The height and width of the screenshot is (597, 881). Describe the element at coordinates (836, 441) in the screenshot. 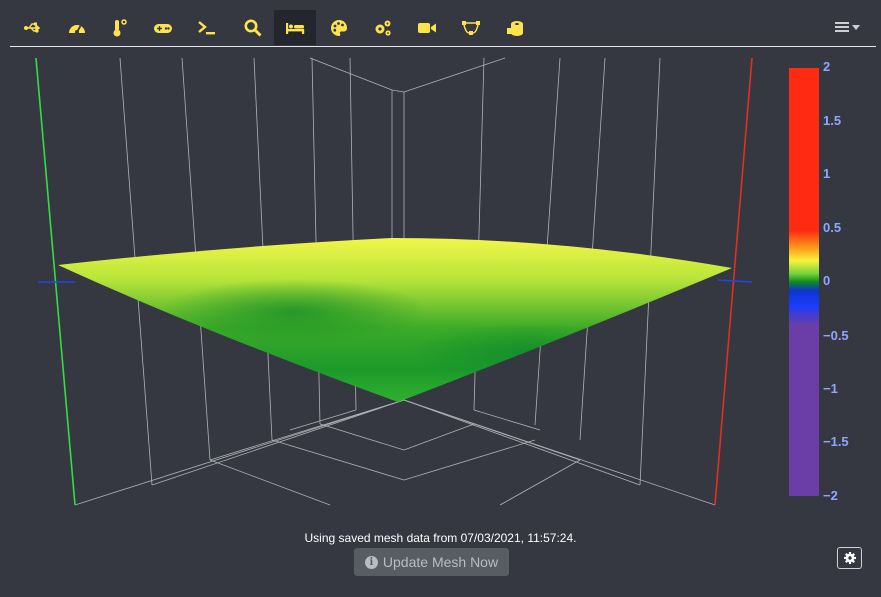

I see `color-scale-label: −1.5` at that location.